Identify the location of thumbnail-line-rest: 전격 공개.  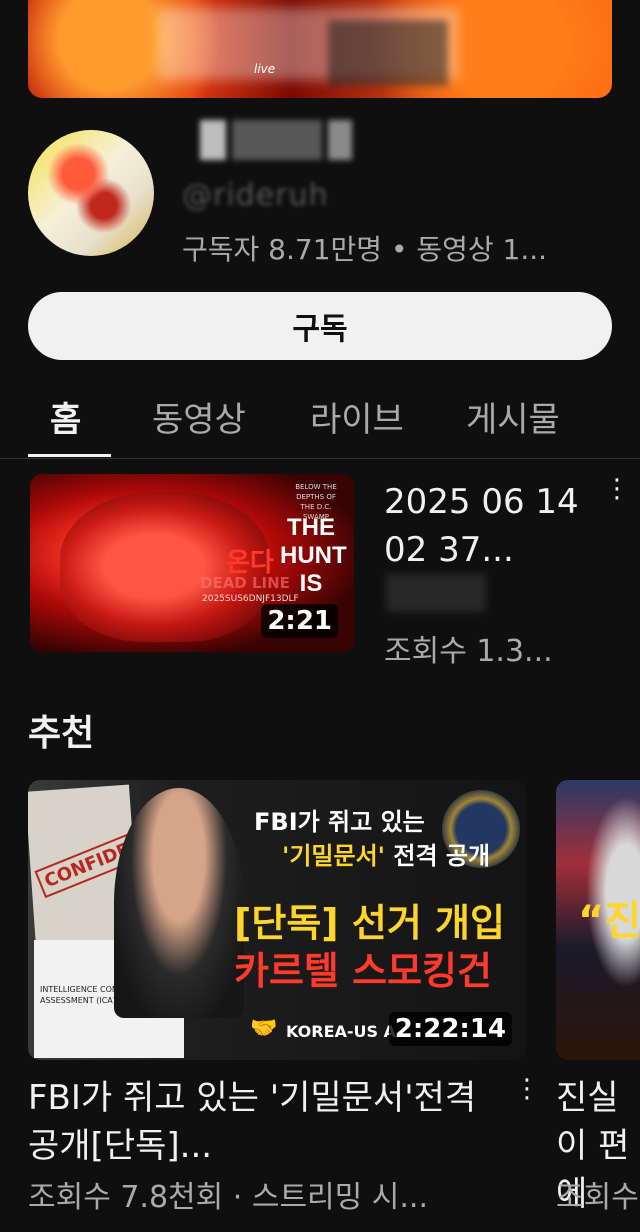
(438, 856).